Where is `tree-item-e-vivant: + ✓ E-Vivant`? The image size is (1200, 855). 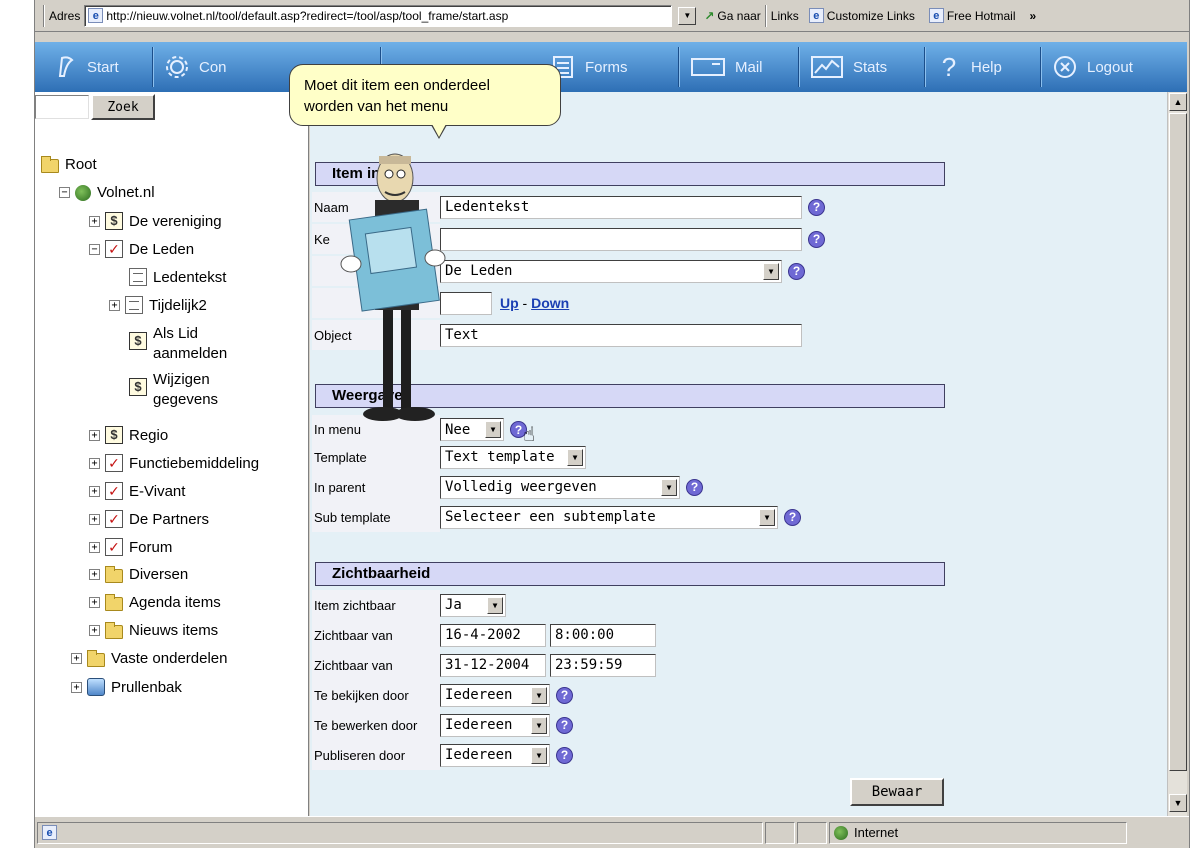
tree-item-e-vivant: + ✓ E-Vivant is located at coordinates (137, 491).